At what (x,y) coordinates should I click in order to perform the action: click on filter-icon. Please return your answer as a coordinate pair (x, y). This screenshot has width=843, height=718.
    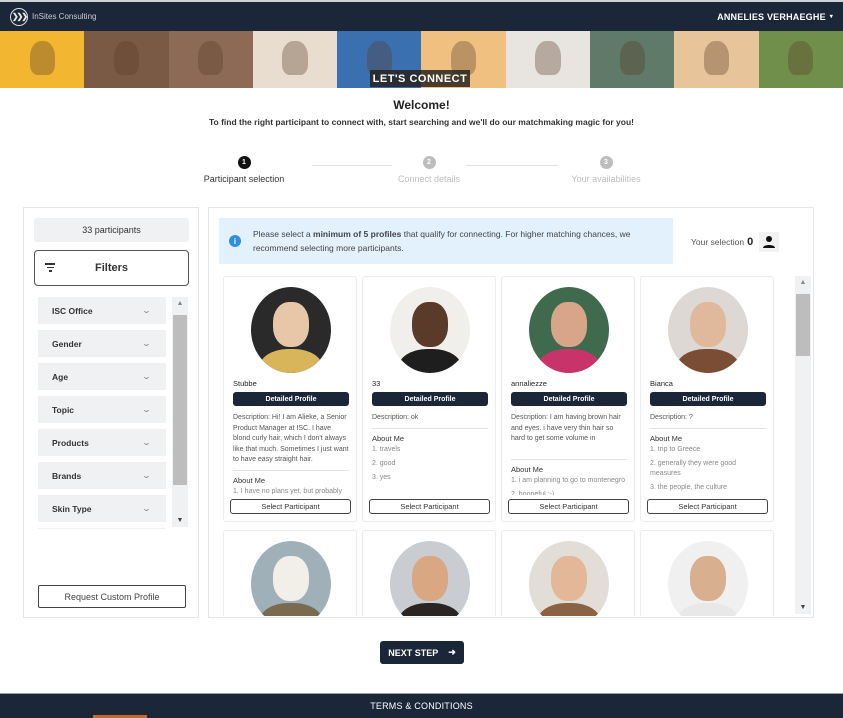
    Looking at the image, I should click on (50, 268).